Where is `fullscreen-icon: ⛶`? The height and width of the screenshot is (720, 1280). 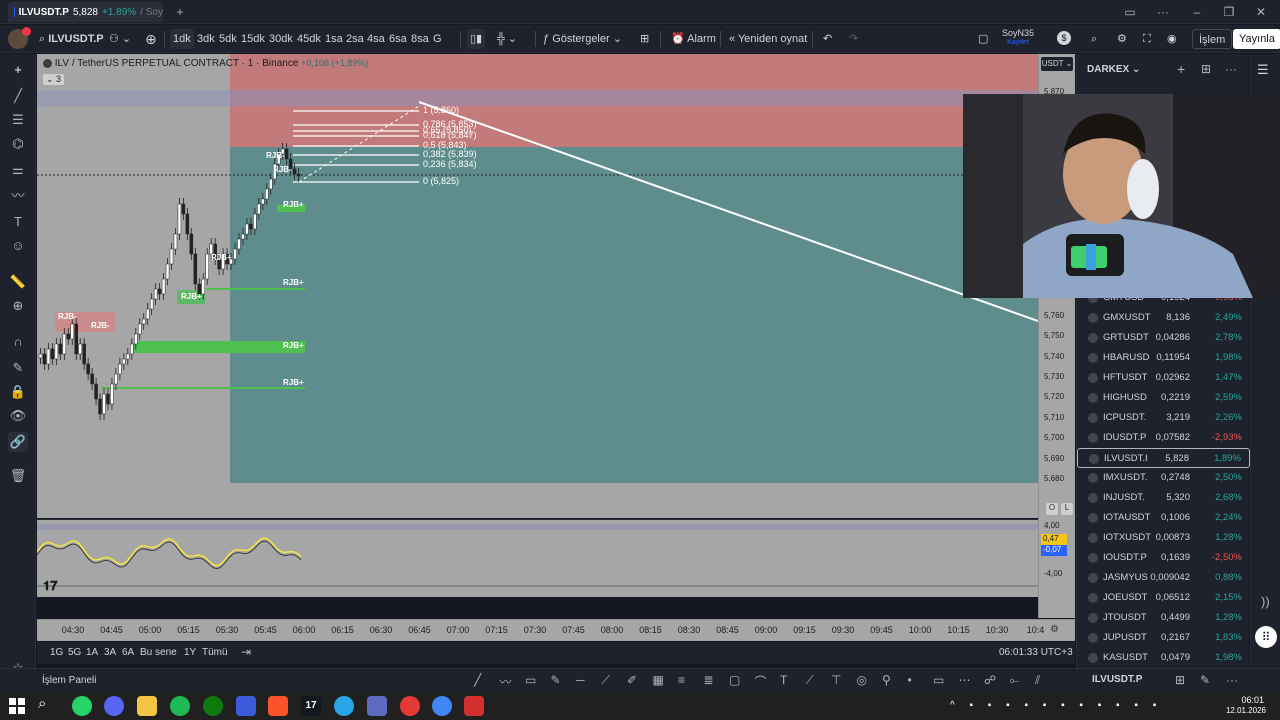
fullscreen-icon: ⛶ is located at coordinates (1147, 39).